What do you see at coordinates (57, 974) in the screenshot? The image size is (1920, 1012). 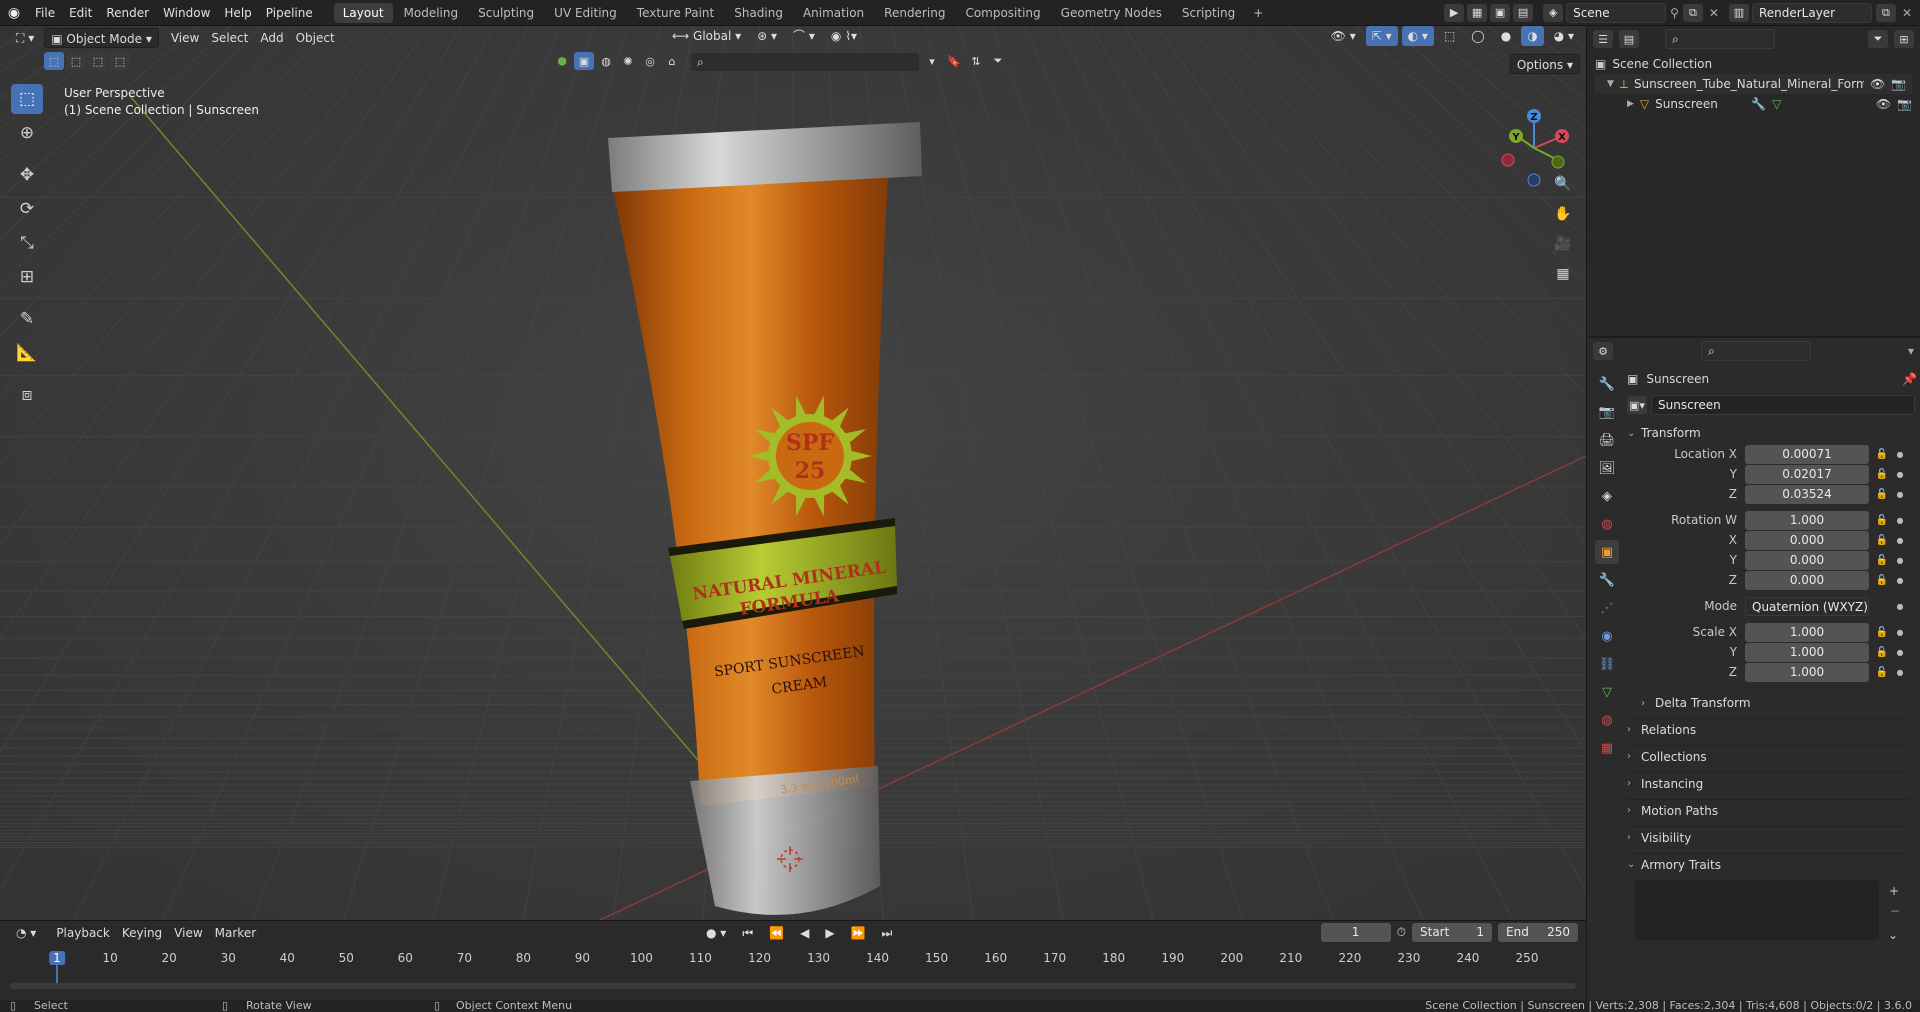 I see `playhead` at bounding box center [57, 974].